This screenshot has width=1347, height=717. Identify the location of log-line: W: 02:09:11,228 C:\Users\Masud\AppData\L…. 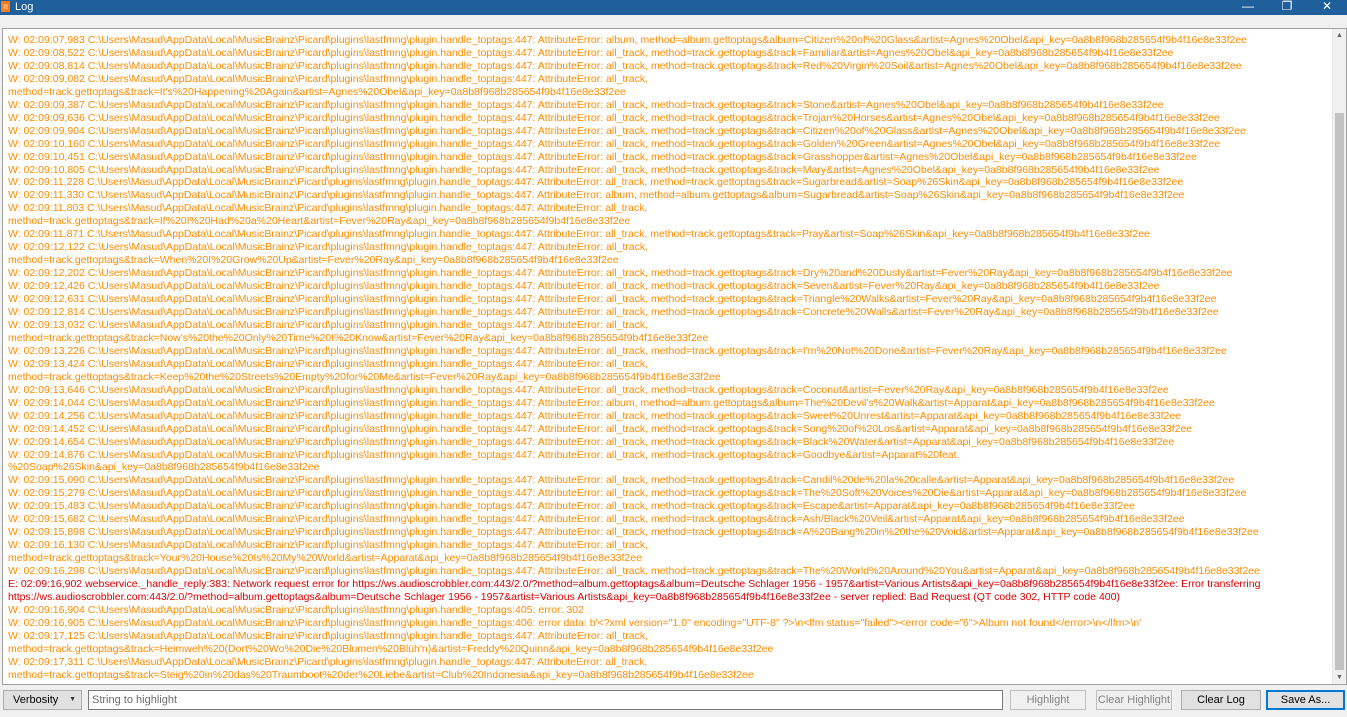
(596, 182).